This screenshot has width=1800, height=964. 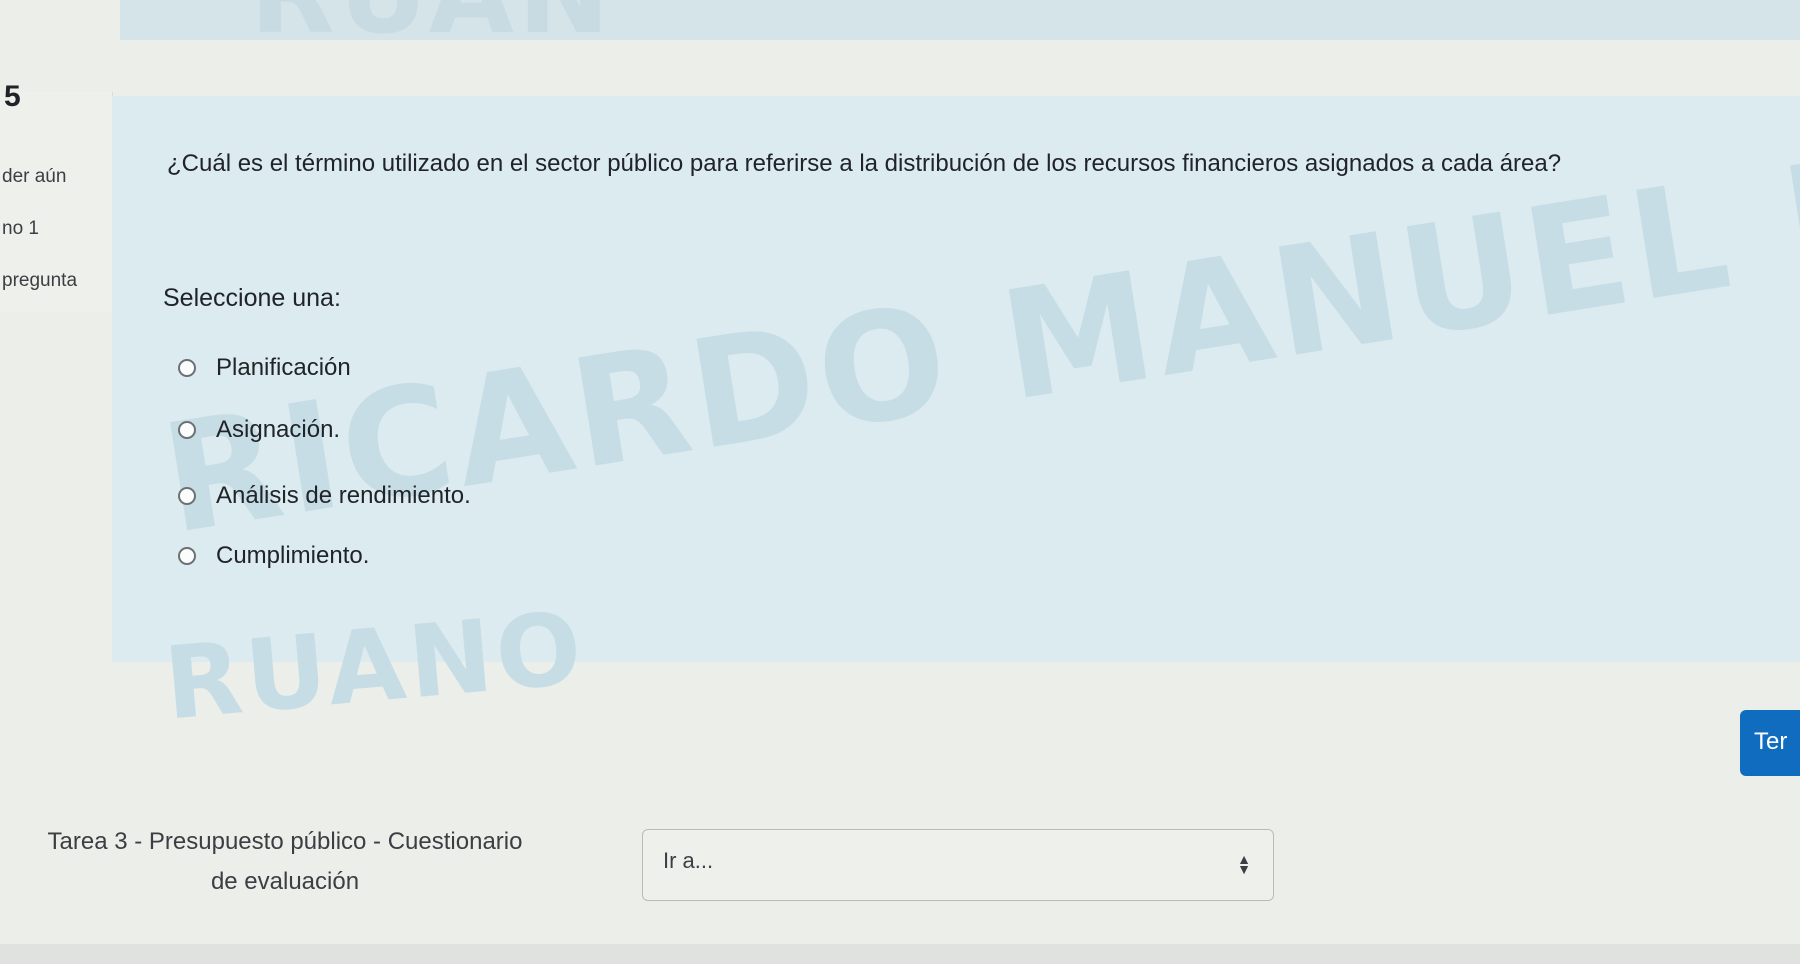 I want to click on previous-activity-line2: de evaluación, so click(x=285, y=882).